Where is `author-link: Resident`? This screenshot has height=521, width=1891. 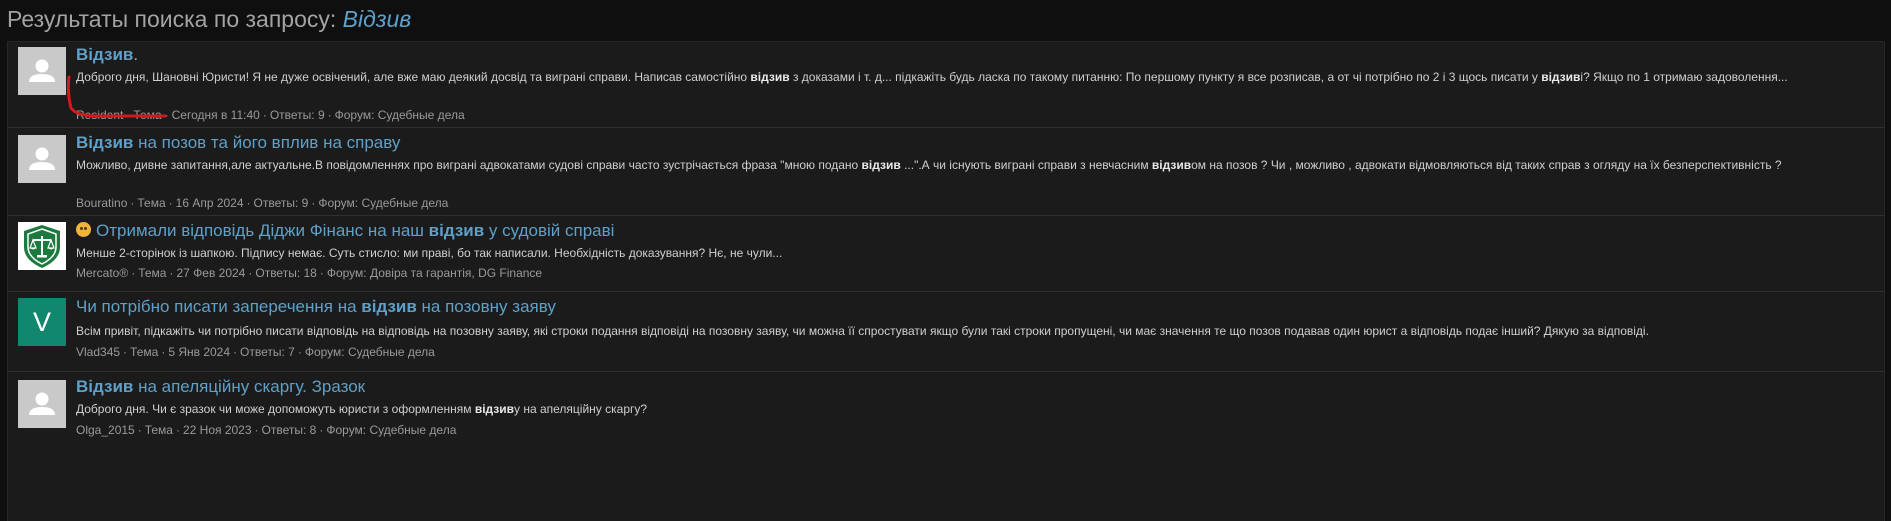
author-link: Resident is located at coordinates (99, 115).